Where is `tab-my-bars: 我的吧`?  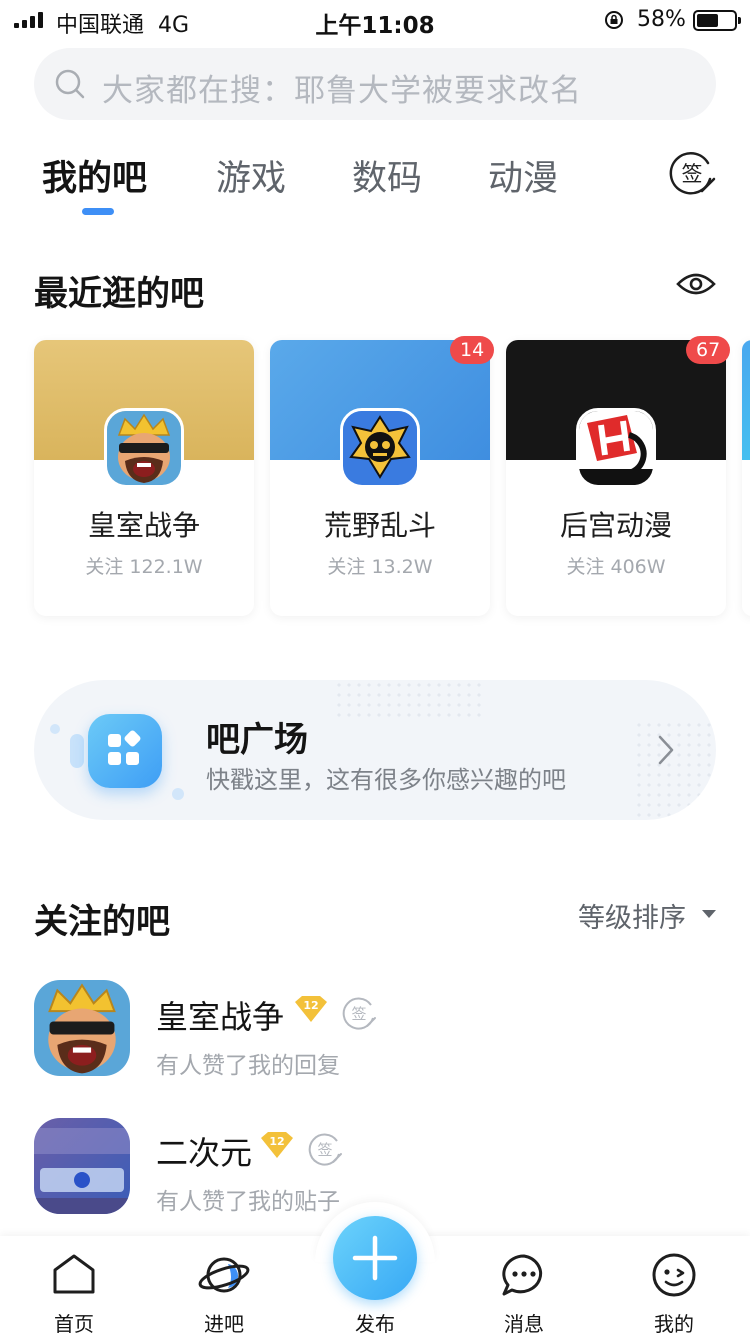
tab-my-bars: 我的吧 is located at coordinates (94, 175).